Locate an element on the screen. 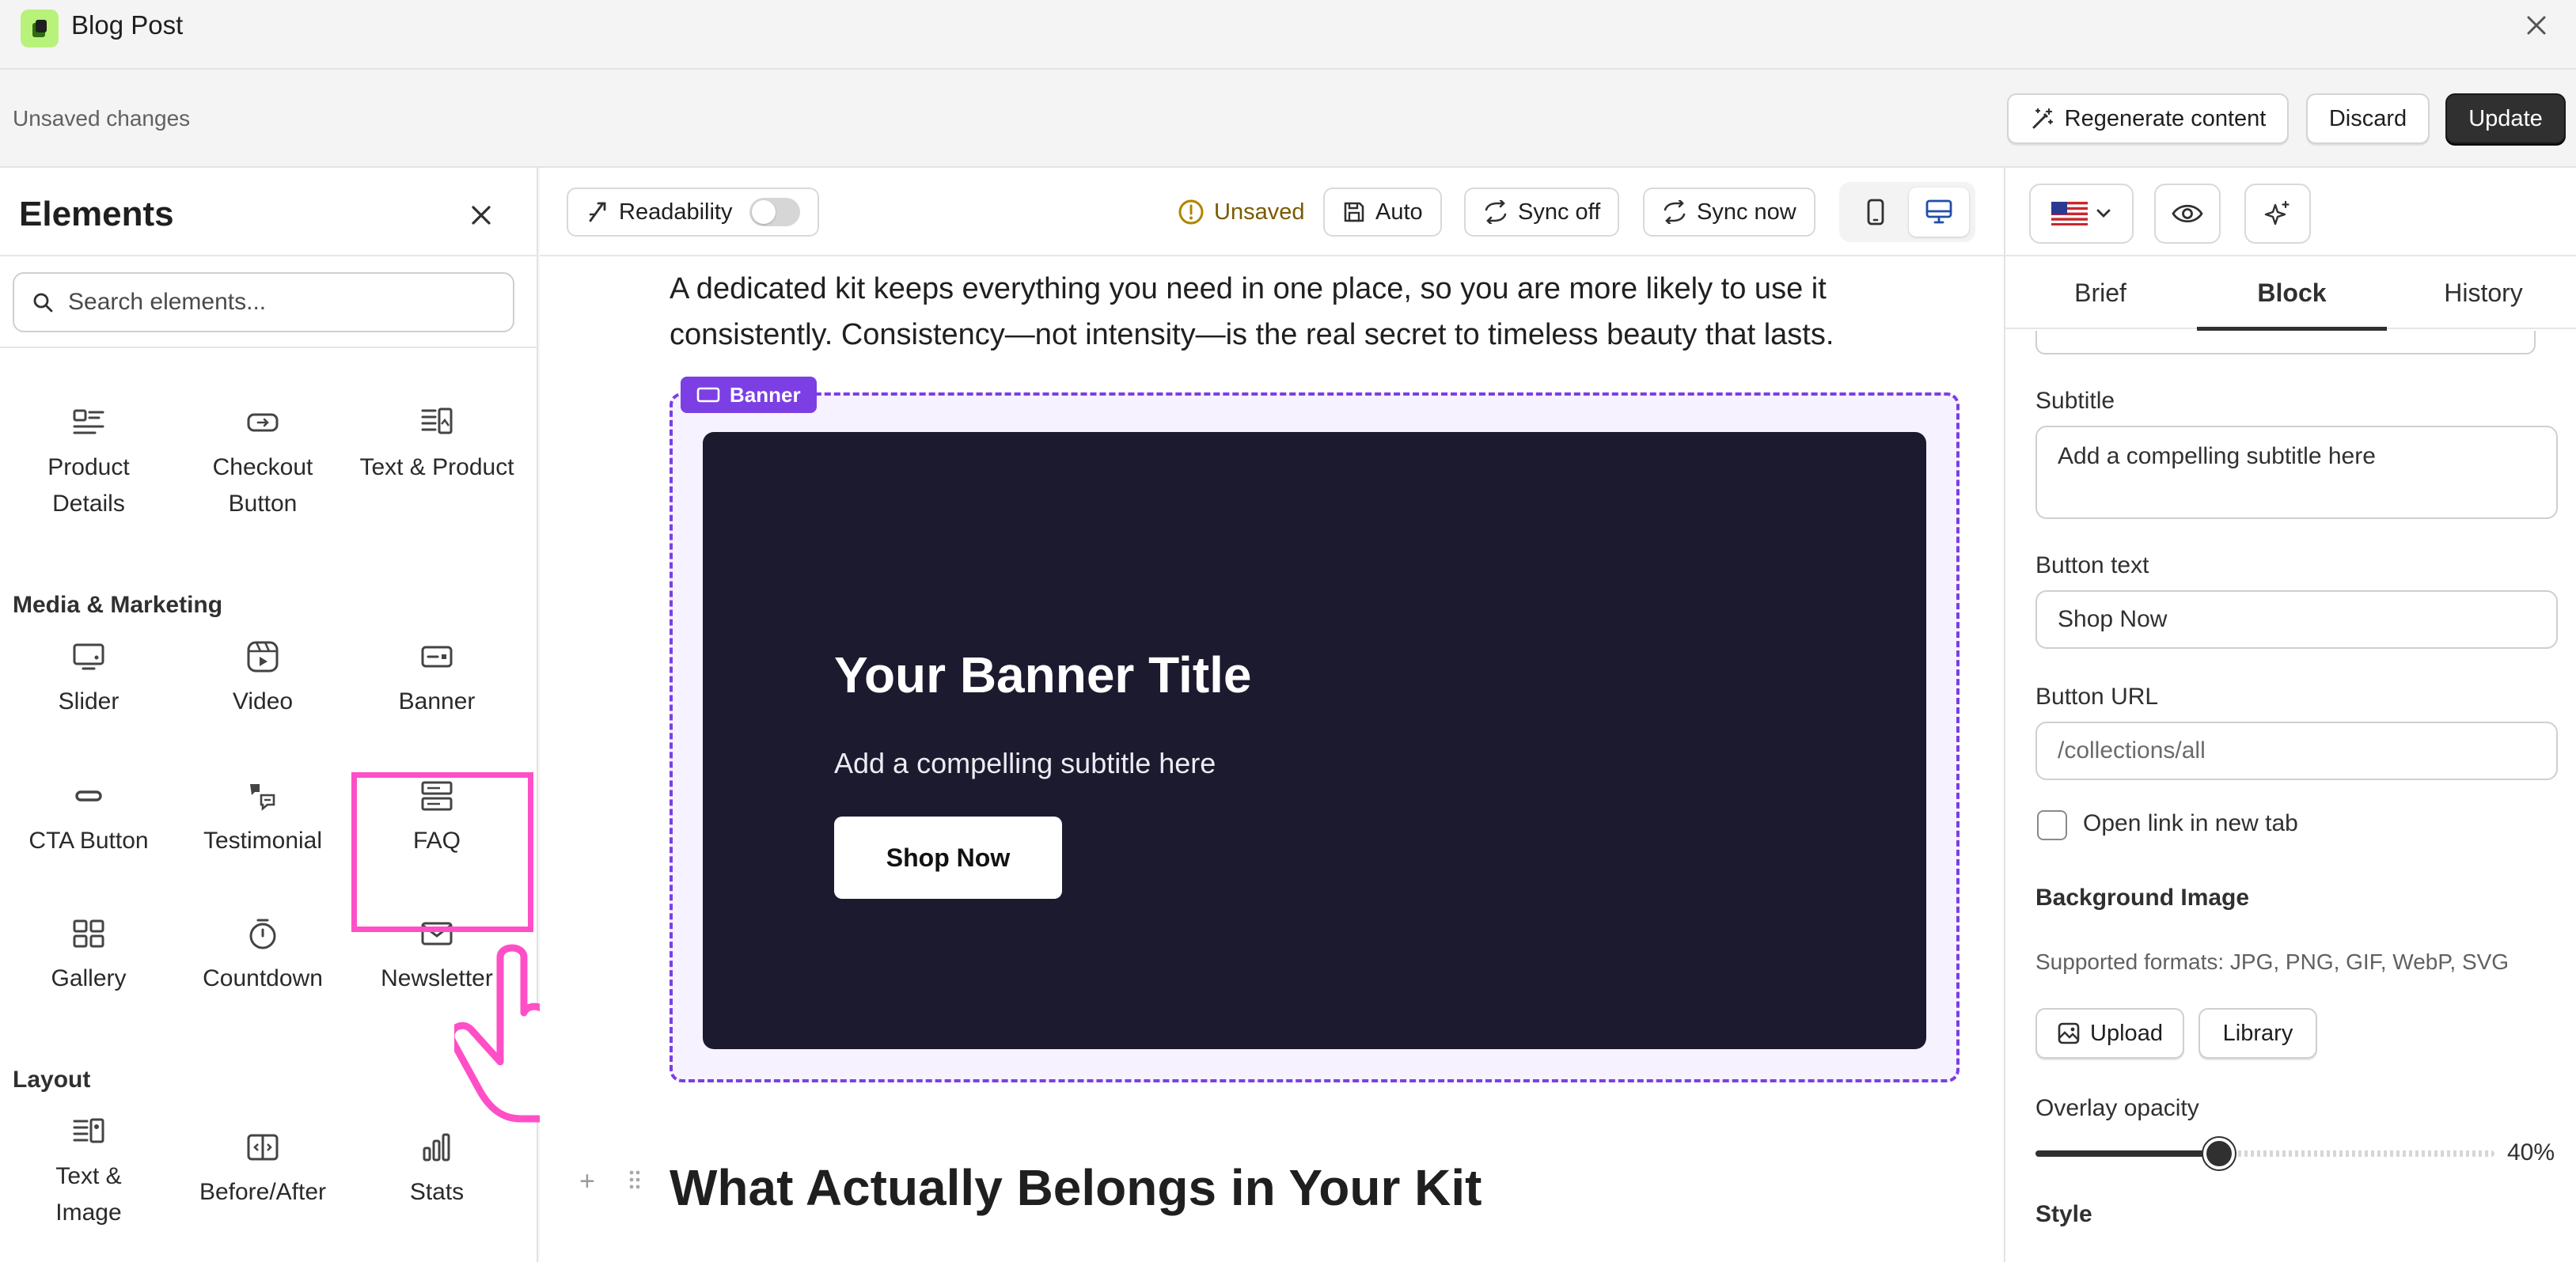  before-after-icon is located at coordinates (262, 1147).